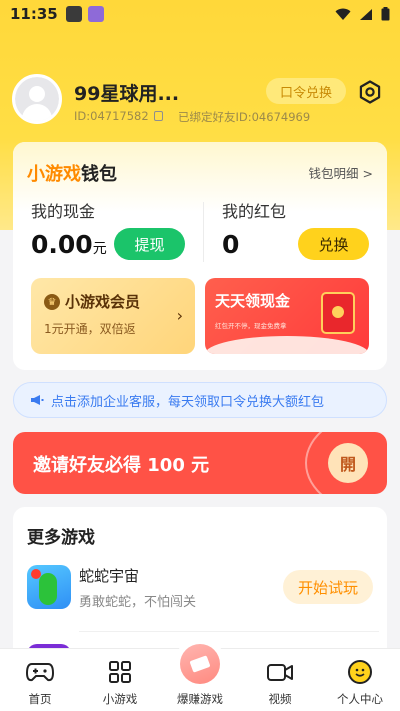  Describe the element at coordinates (287, 345) in the screenshot. I see `cloud-decoration` at that location.